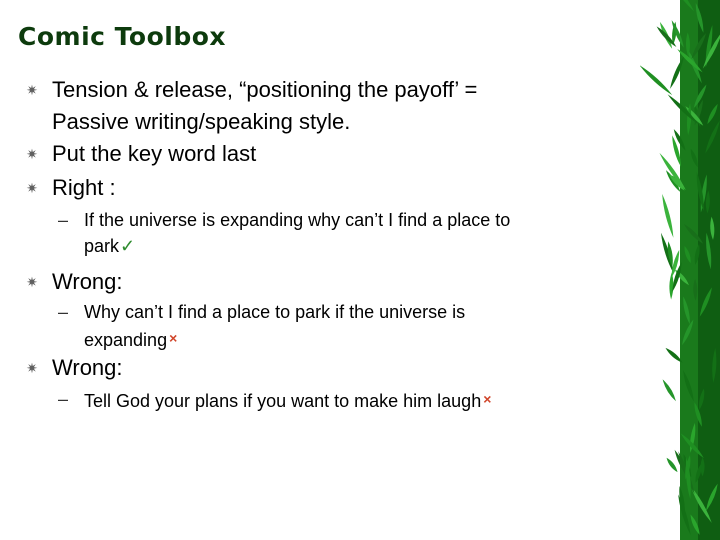  What do you see at coordinates (201, 121) in the screenshot?
I see `bullet-text-line: Passive writing/speaking style.` at bounding box center [201, 121].